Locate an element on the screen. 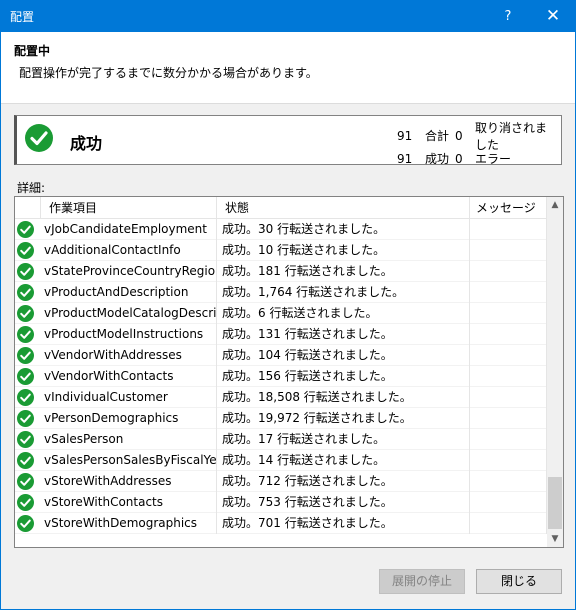  task-name-cell: vStateProvinceCountryRegion is located at coordinates (129, 271).